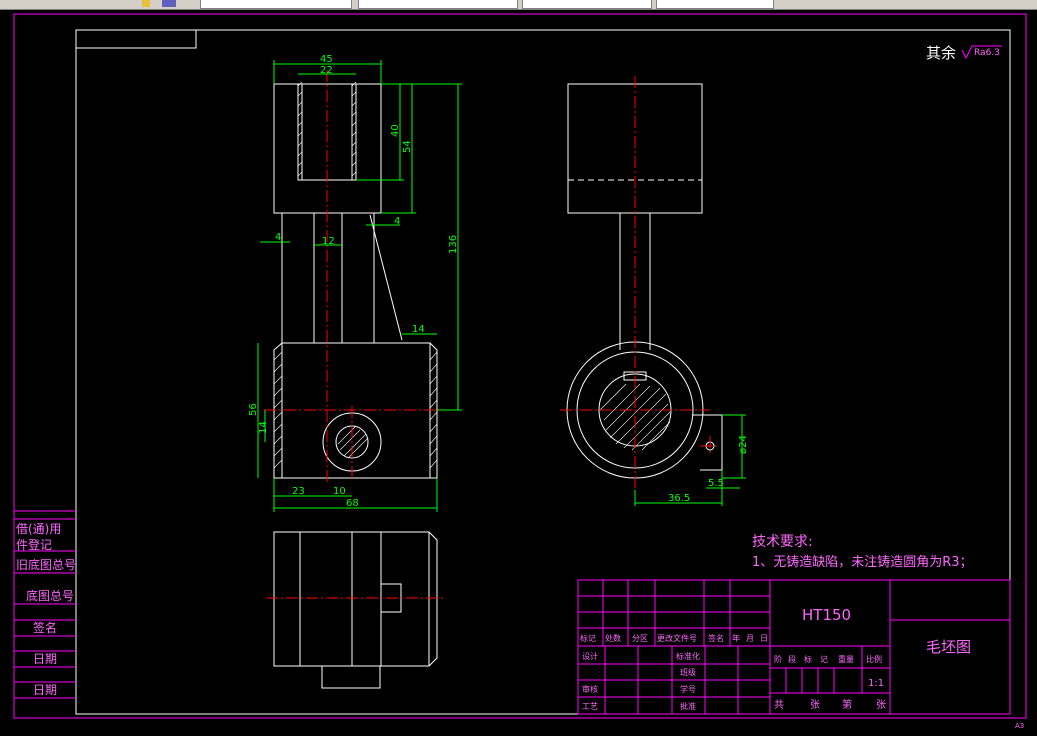 Image resolution: width=1037 pixels, height=736 pixels. Describe the element at coordinates (34, 544) in the screenshot. I see `strip-register: 件登记` at that location.